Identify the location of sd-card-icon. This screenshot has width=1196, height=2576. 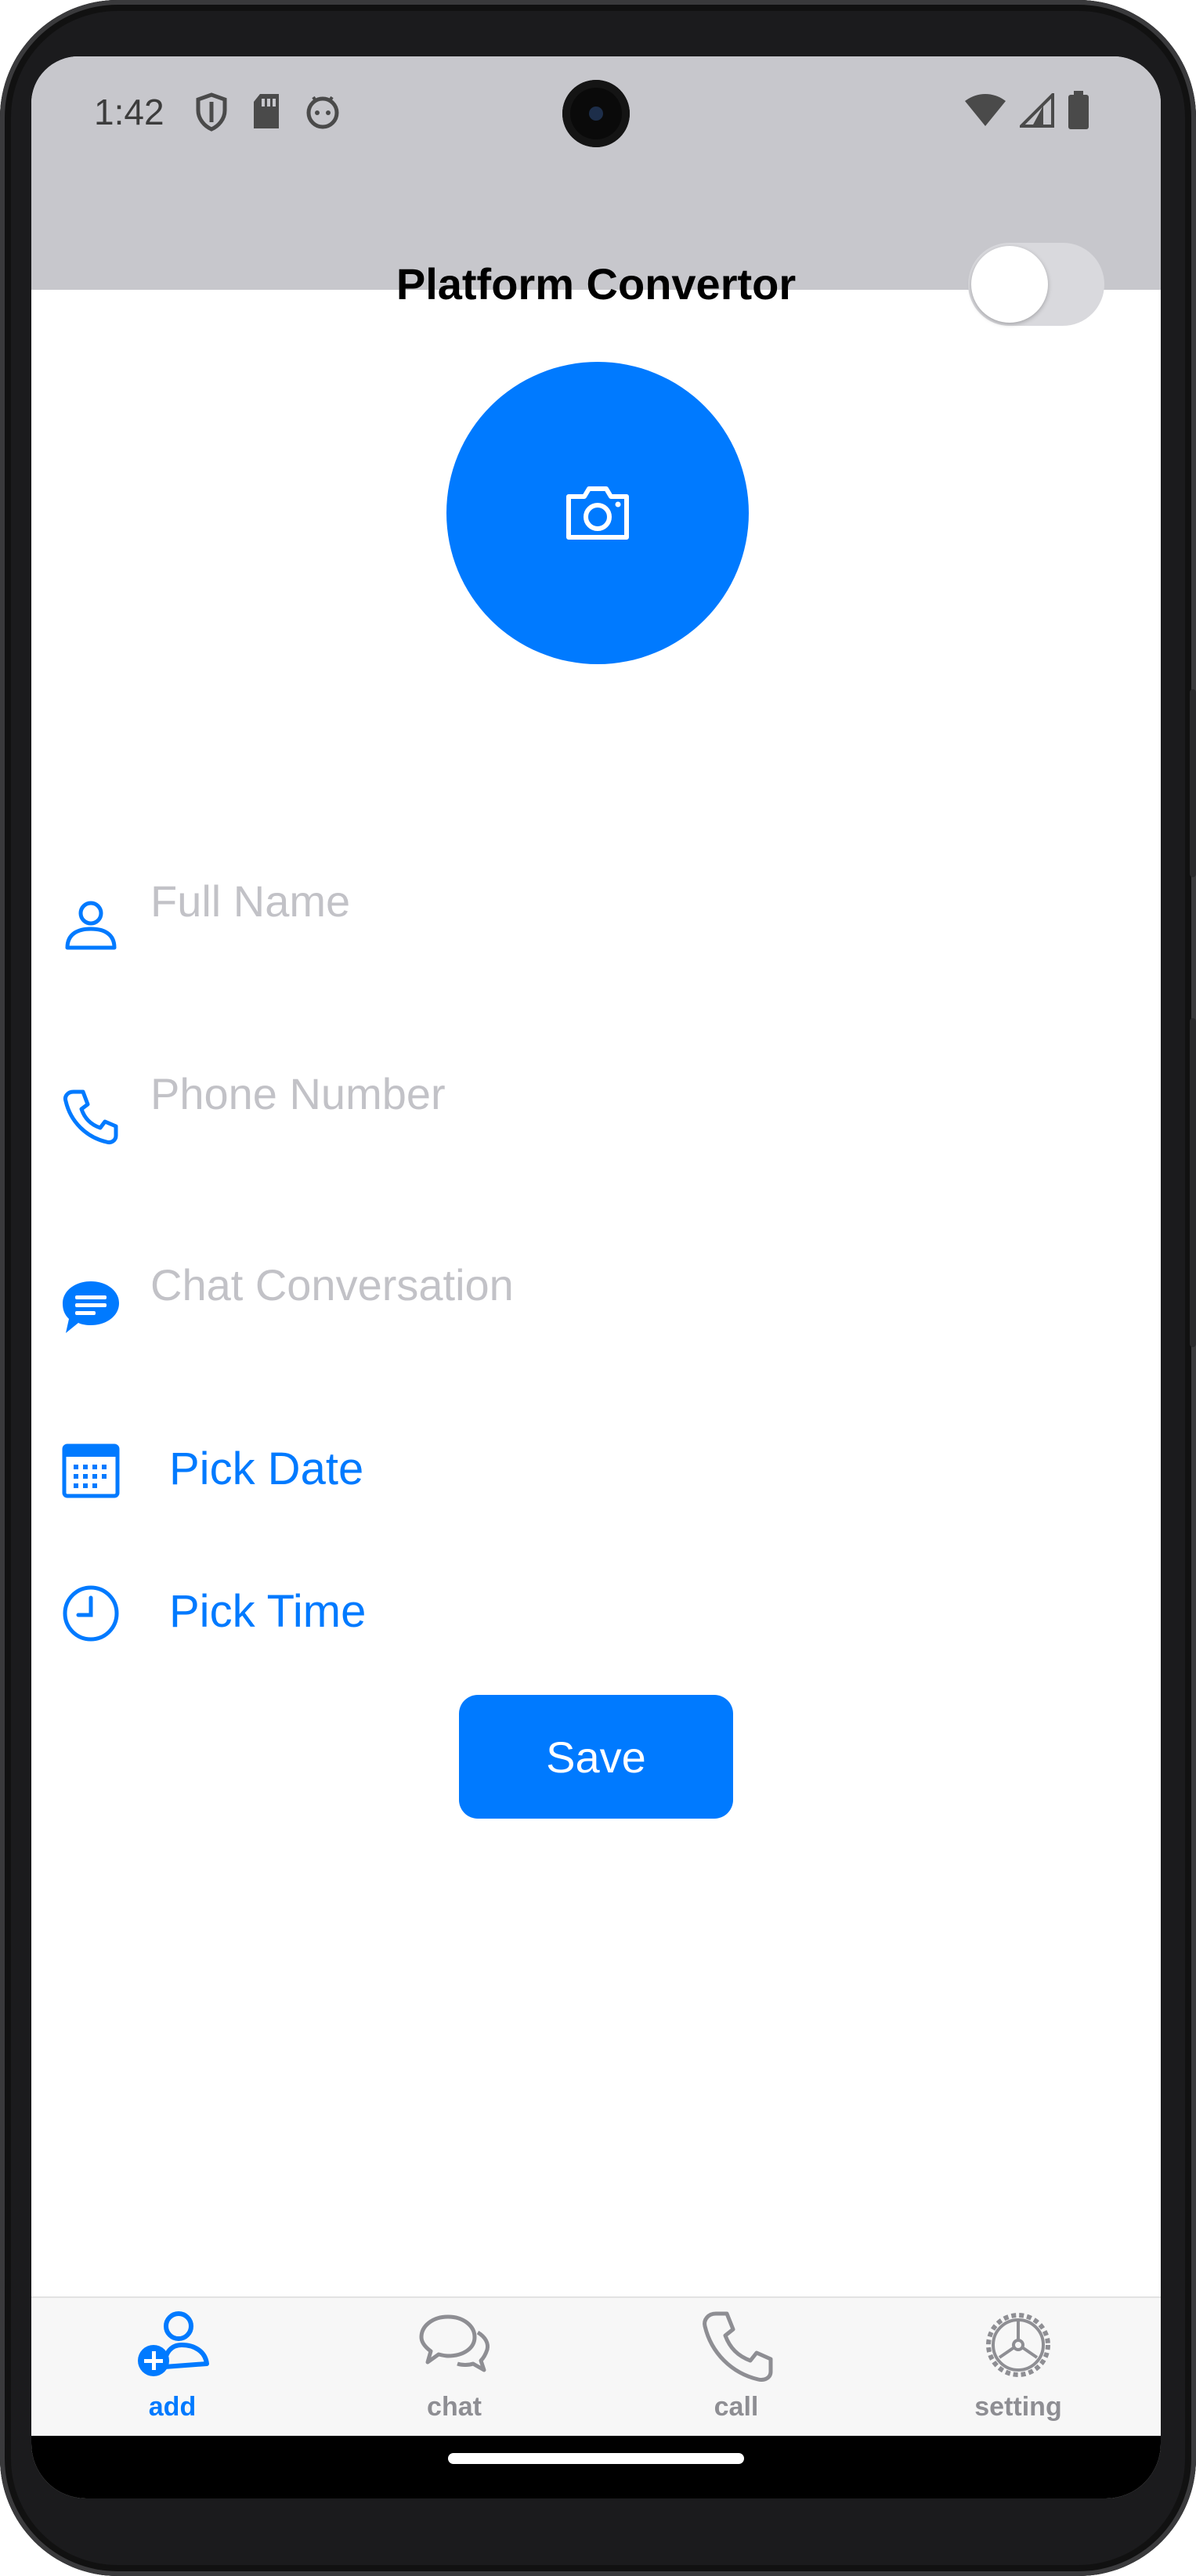
(266, 111).